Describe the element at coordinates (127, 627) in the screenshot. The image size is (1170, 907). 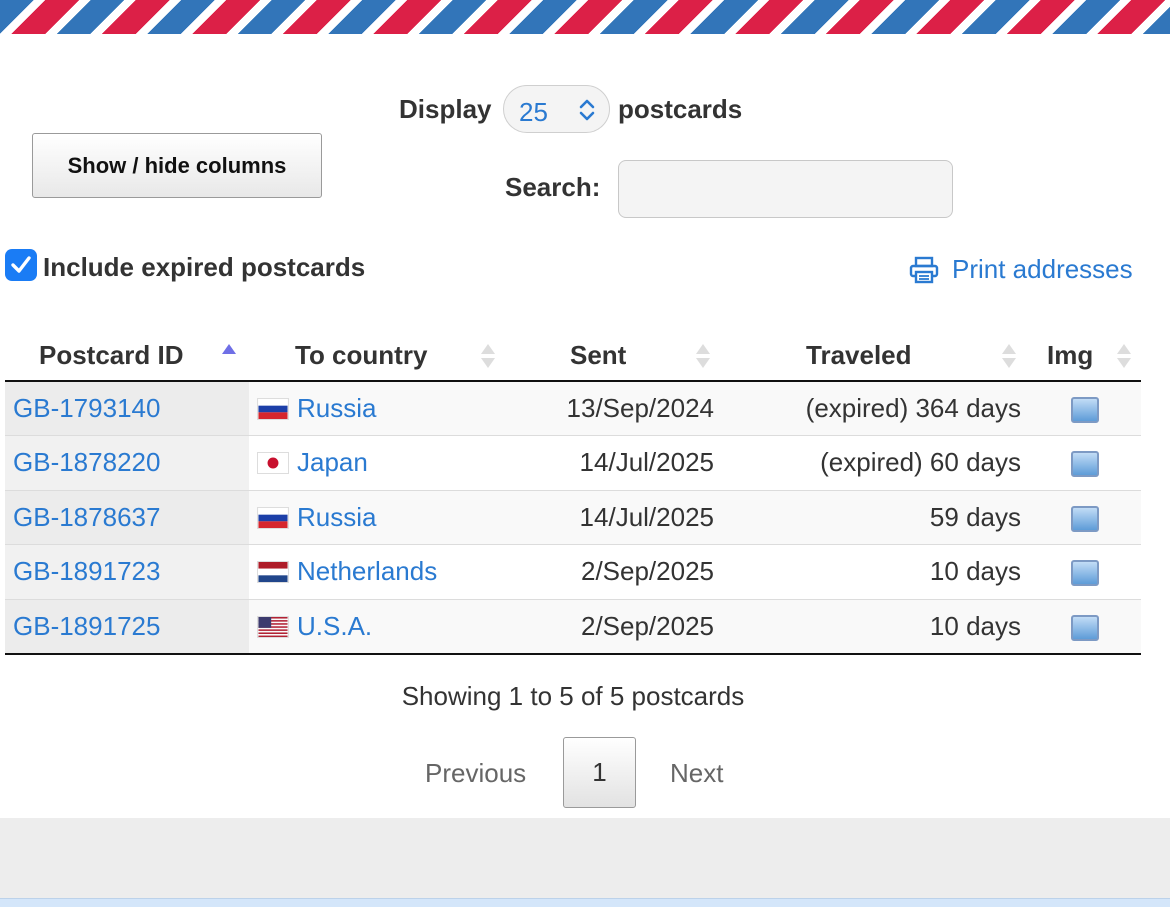
I see `postcard-id-link: GB-1891725` at that location.